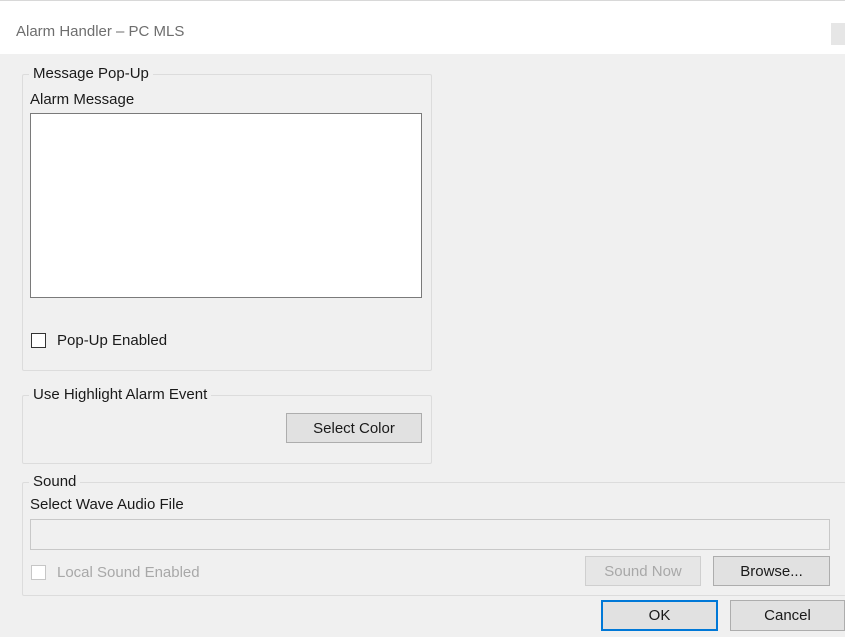 The width and height of the screenshot is (845, 637). Describe the element at coordinates (659, 615) in the screenshot. I see `ok-button: OK` at that location.